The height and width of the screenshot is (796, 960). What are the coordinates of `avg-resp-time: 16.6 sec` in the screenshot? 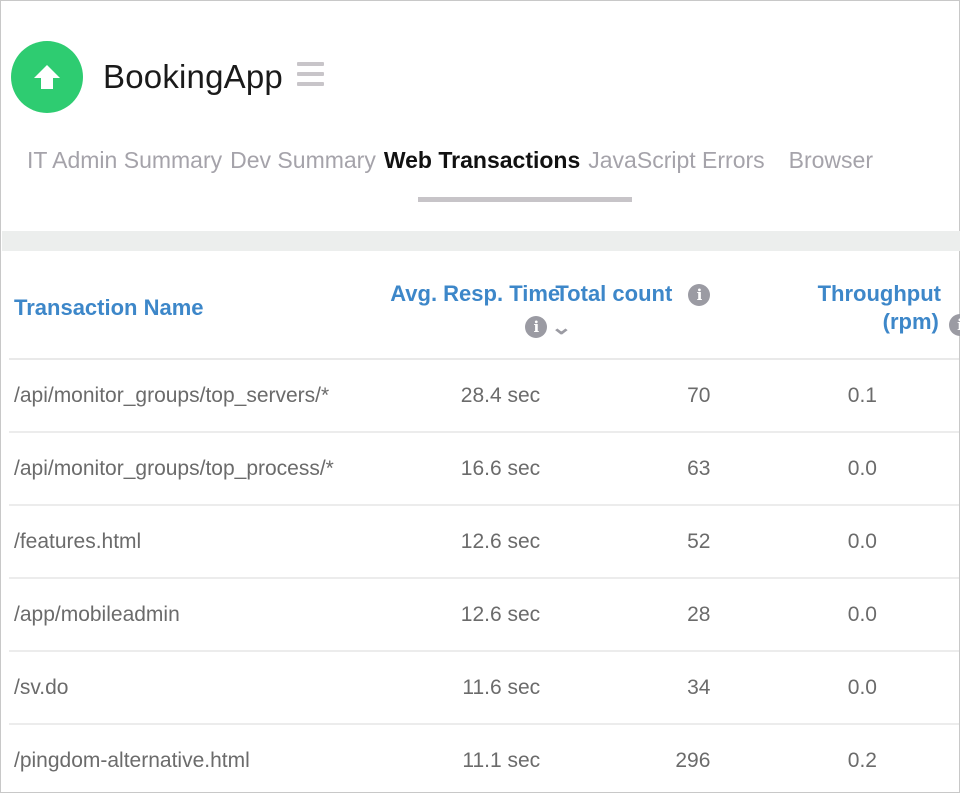 It's located at (500, 468).